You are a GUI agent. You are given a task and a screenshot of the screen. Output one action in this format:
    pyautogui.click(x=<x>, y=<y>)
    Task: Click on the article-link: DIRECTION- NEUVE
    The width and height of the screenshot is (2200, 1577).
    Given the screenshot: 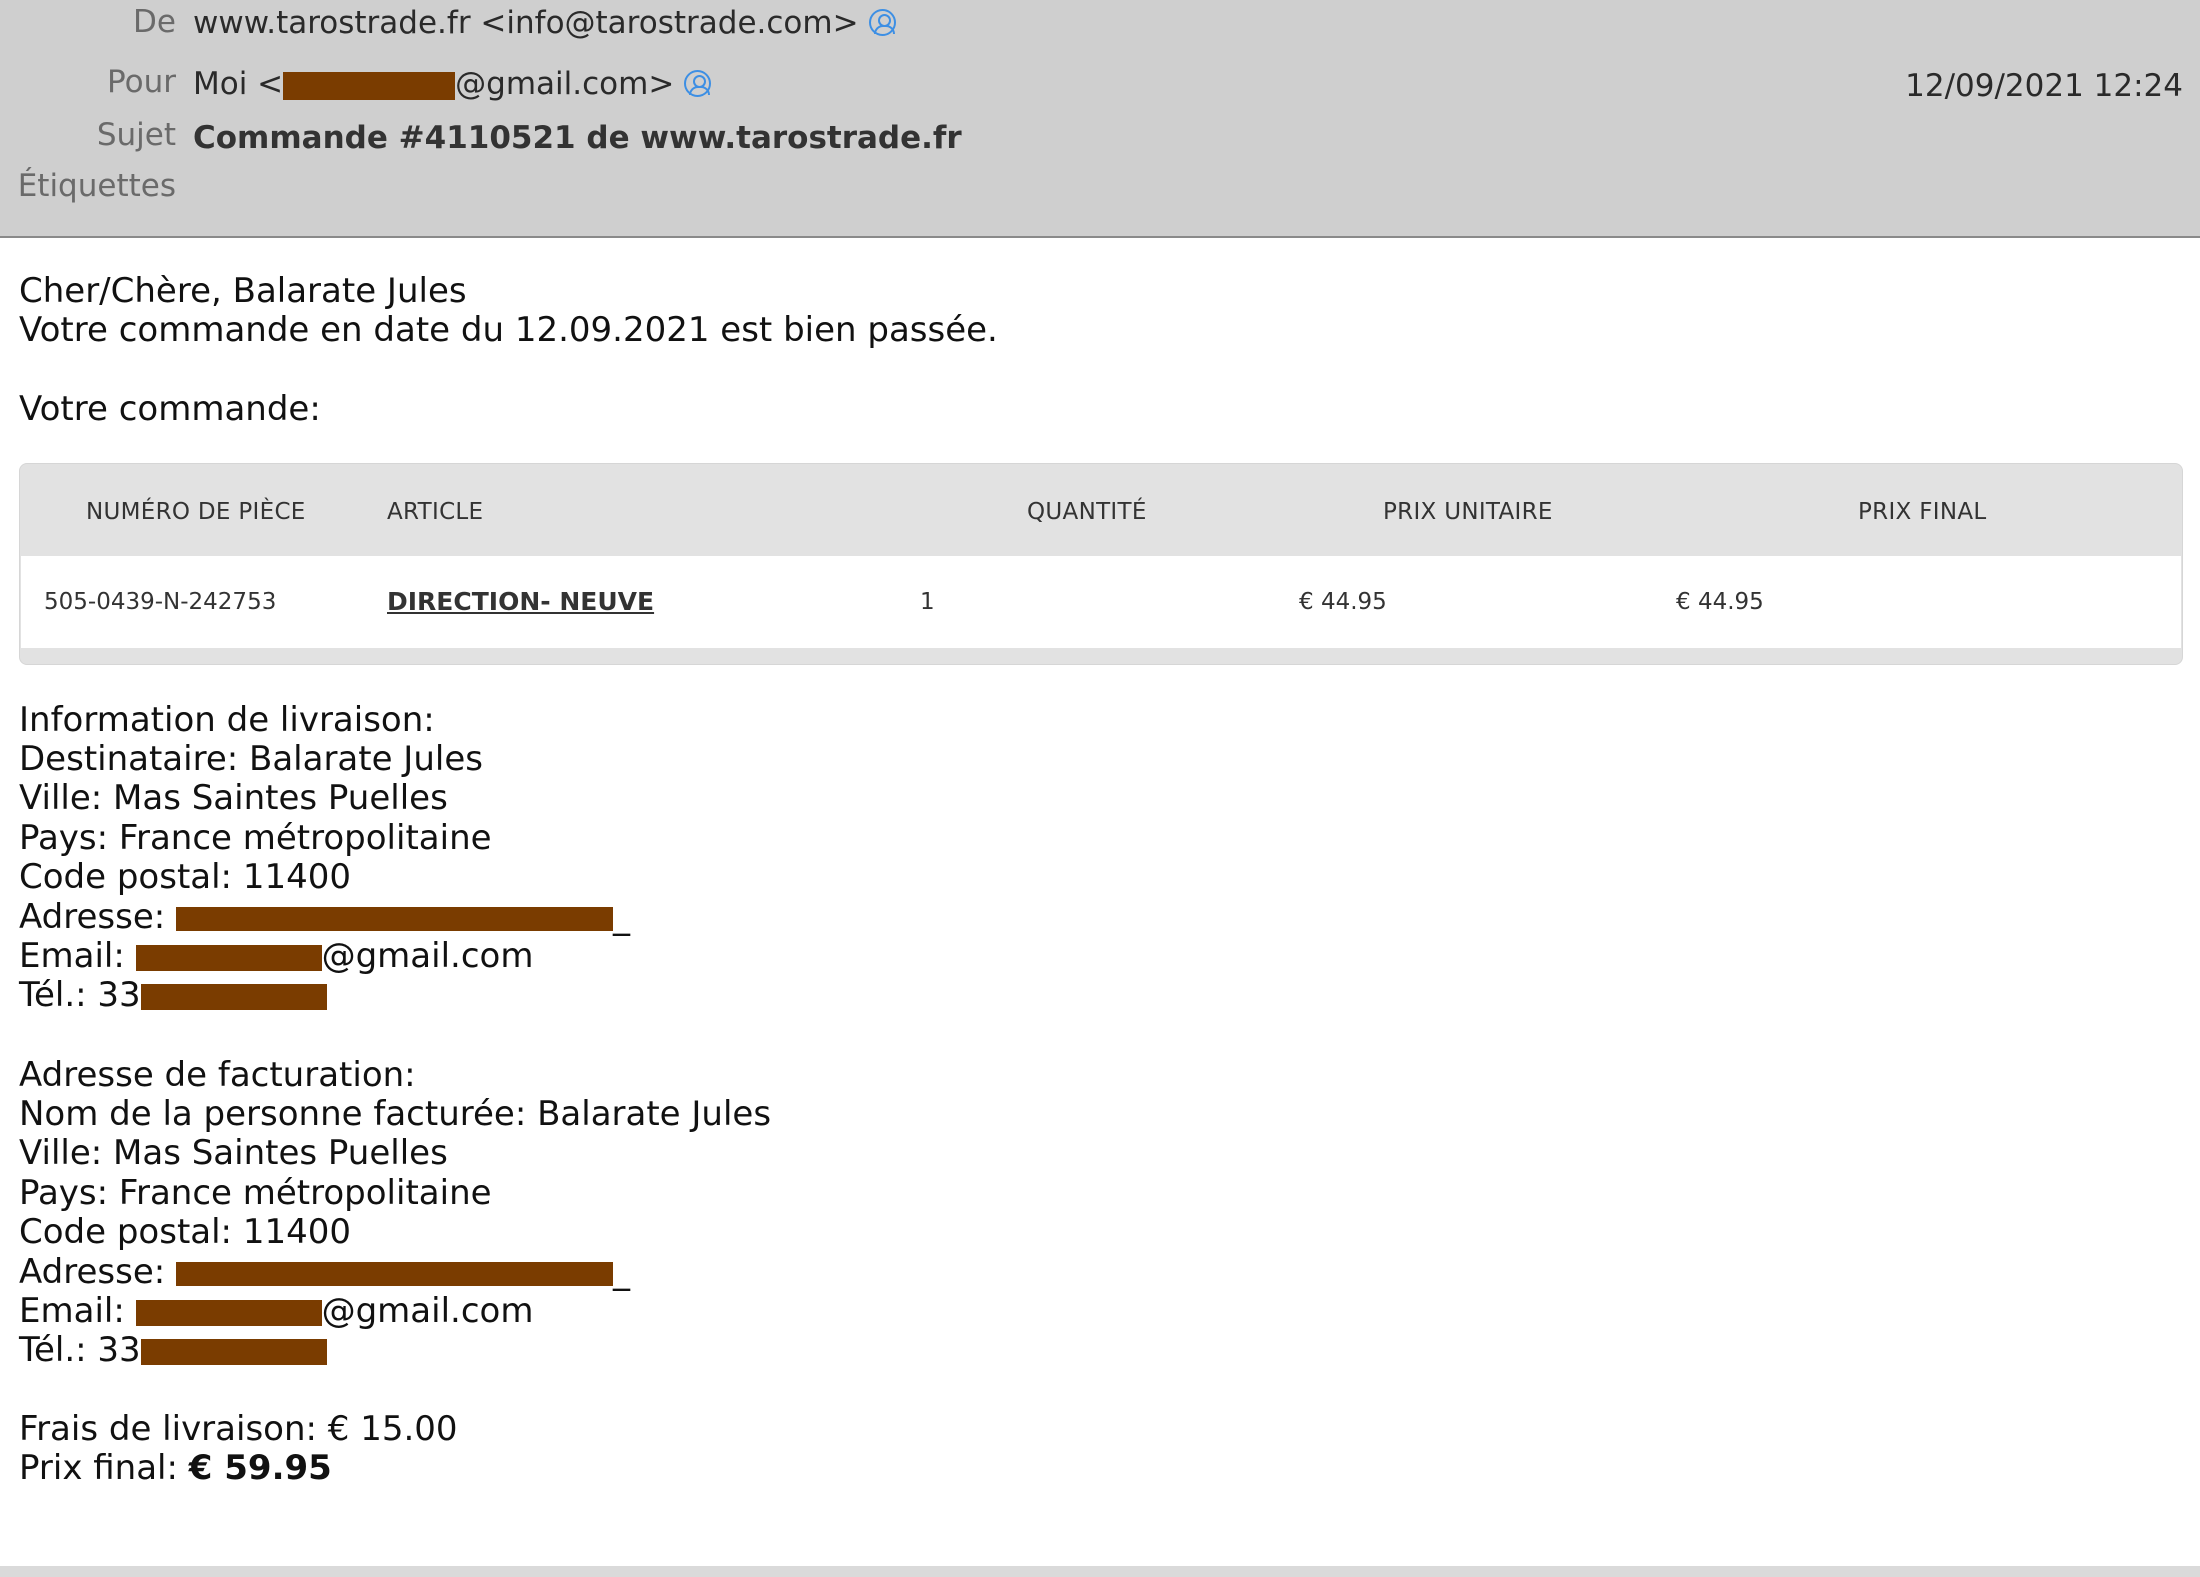 What is the action you would take?
    pyautogui.click(x=520, y=601)
    